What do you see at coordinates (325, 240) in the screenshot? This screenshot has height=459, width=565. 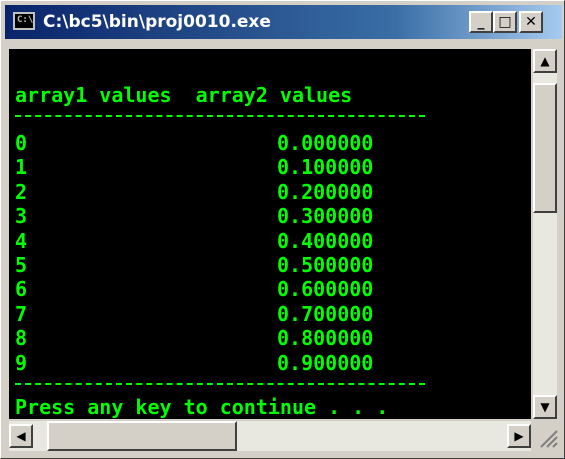 I see `array2-value: 0.400000` at bounding box center [325, 240].